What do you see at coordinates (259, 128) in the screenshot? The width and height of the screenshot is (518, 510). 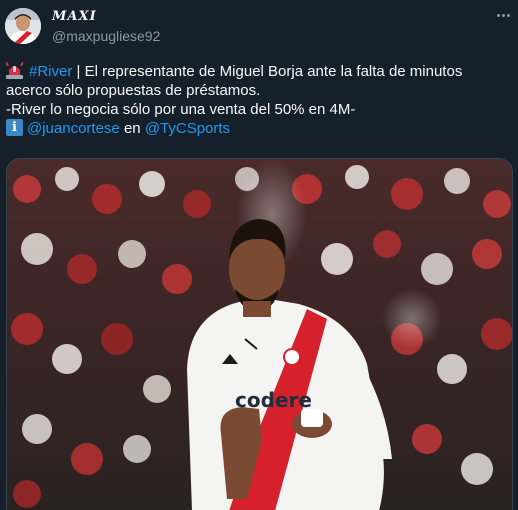 I see `tweet-line-4: @juancortese en @TyCSports` at bounding box center [259, 128].